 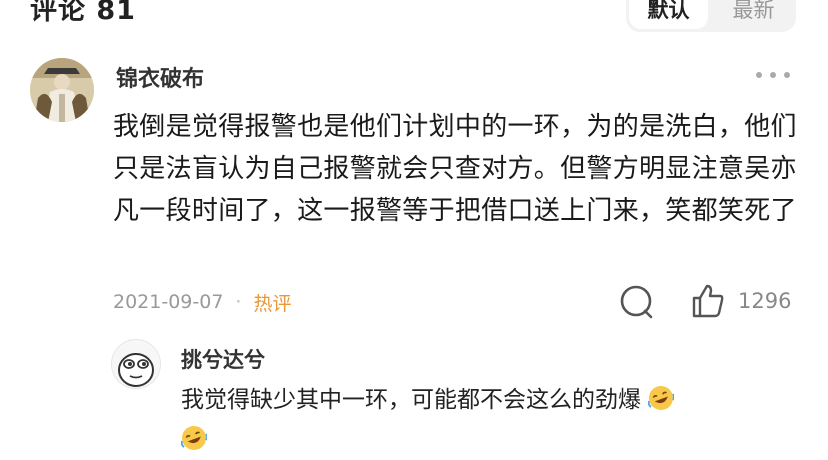 I want to click on reply-text: 我觉得缺少其中一环，可能都不会这么的劲爆, so click(x=411, y=400).